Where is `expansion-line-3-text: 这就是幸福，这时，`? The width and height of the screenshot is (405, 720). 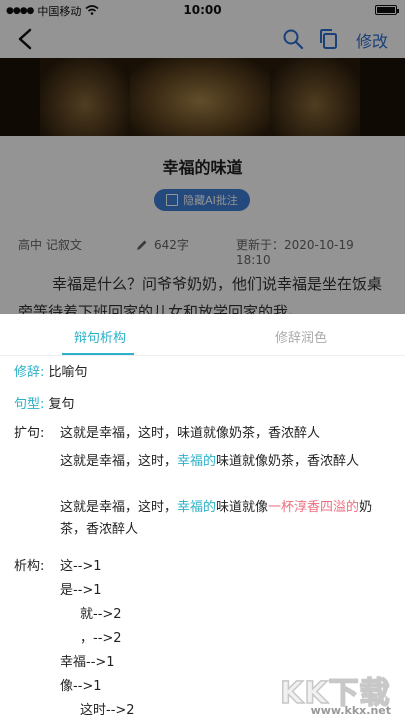 expansion-line-3-text: 这就是幸福，这时， is located at coordinates (119, 507).